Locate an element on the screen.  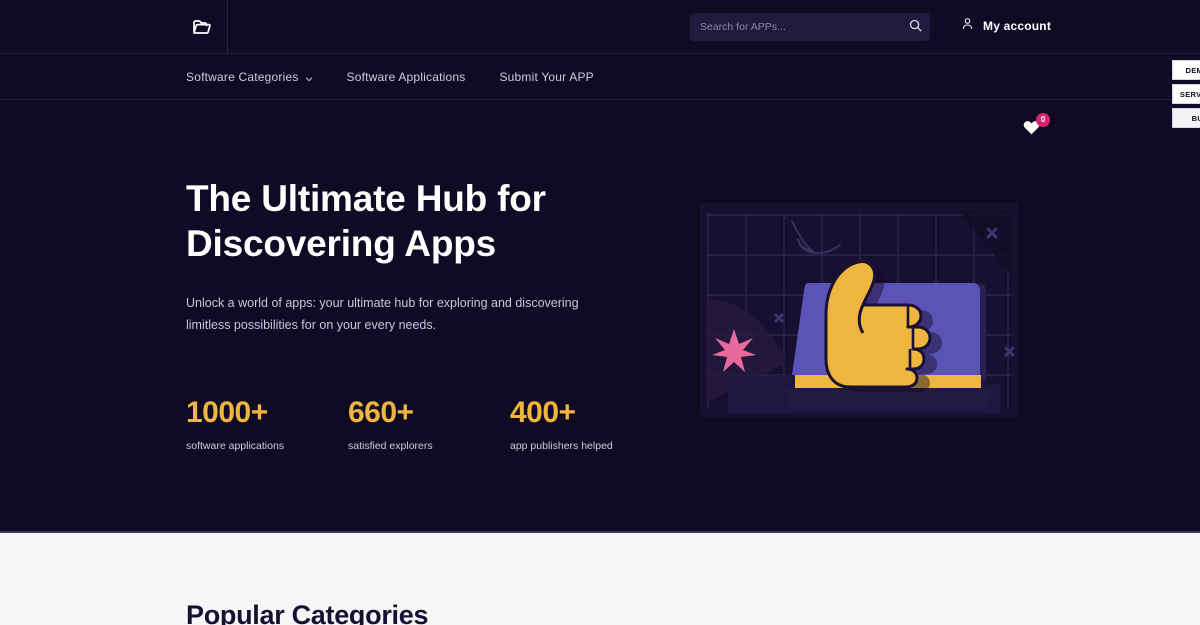
favorites-button: 0 is located at coordinates (1036, 127).